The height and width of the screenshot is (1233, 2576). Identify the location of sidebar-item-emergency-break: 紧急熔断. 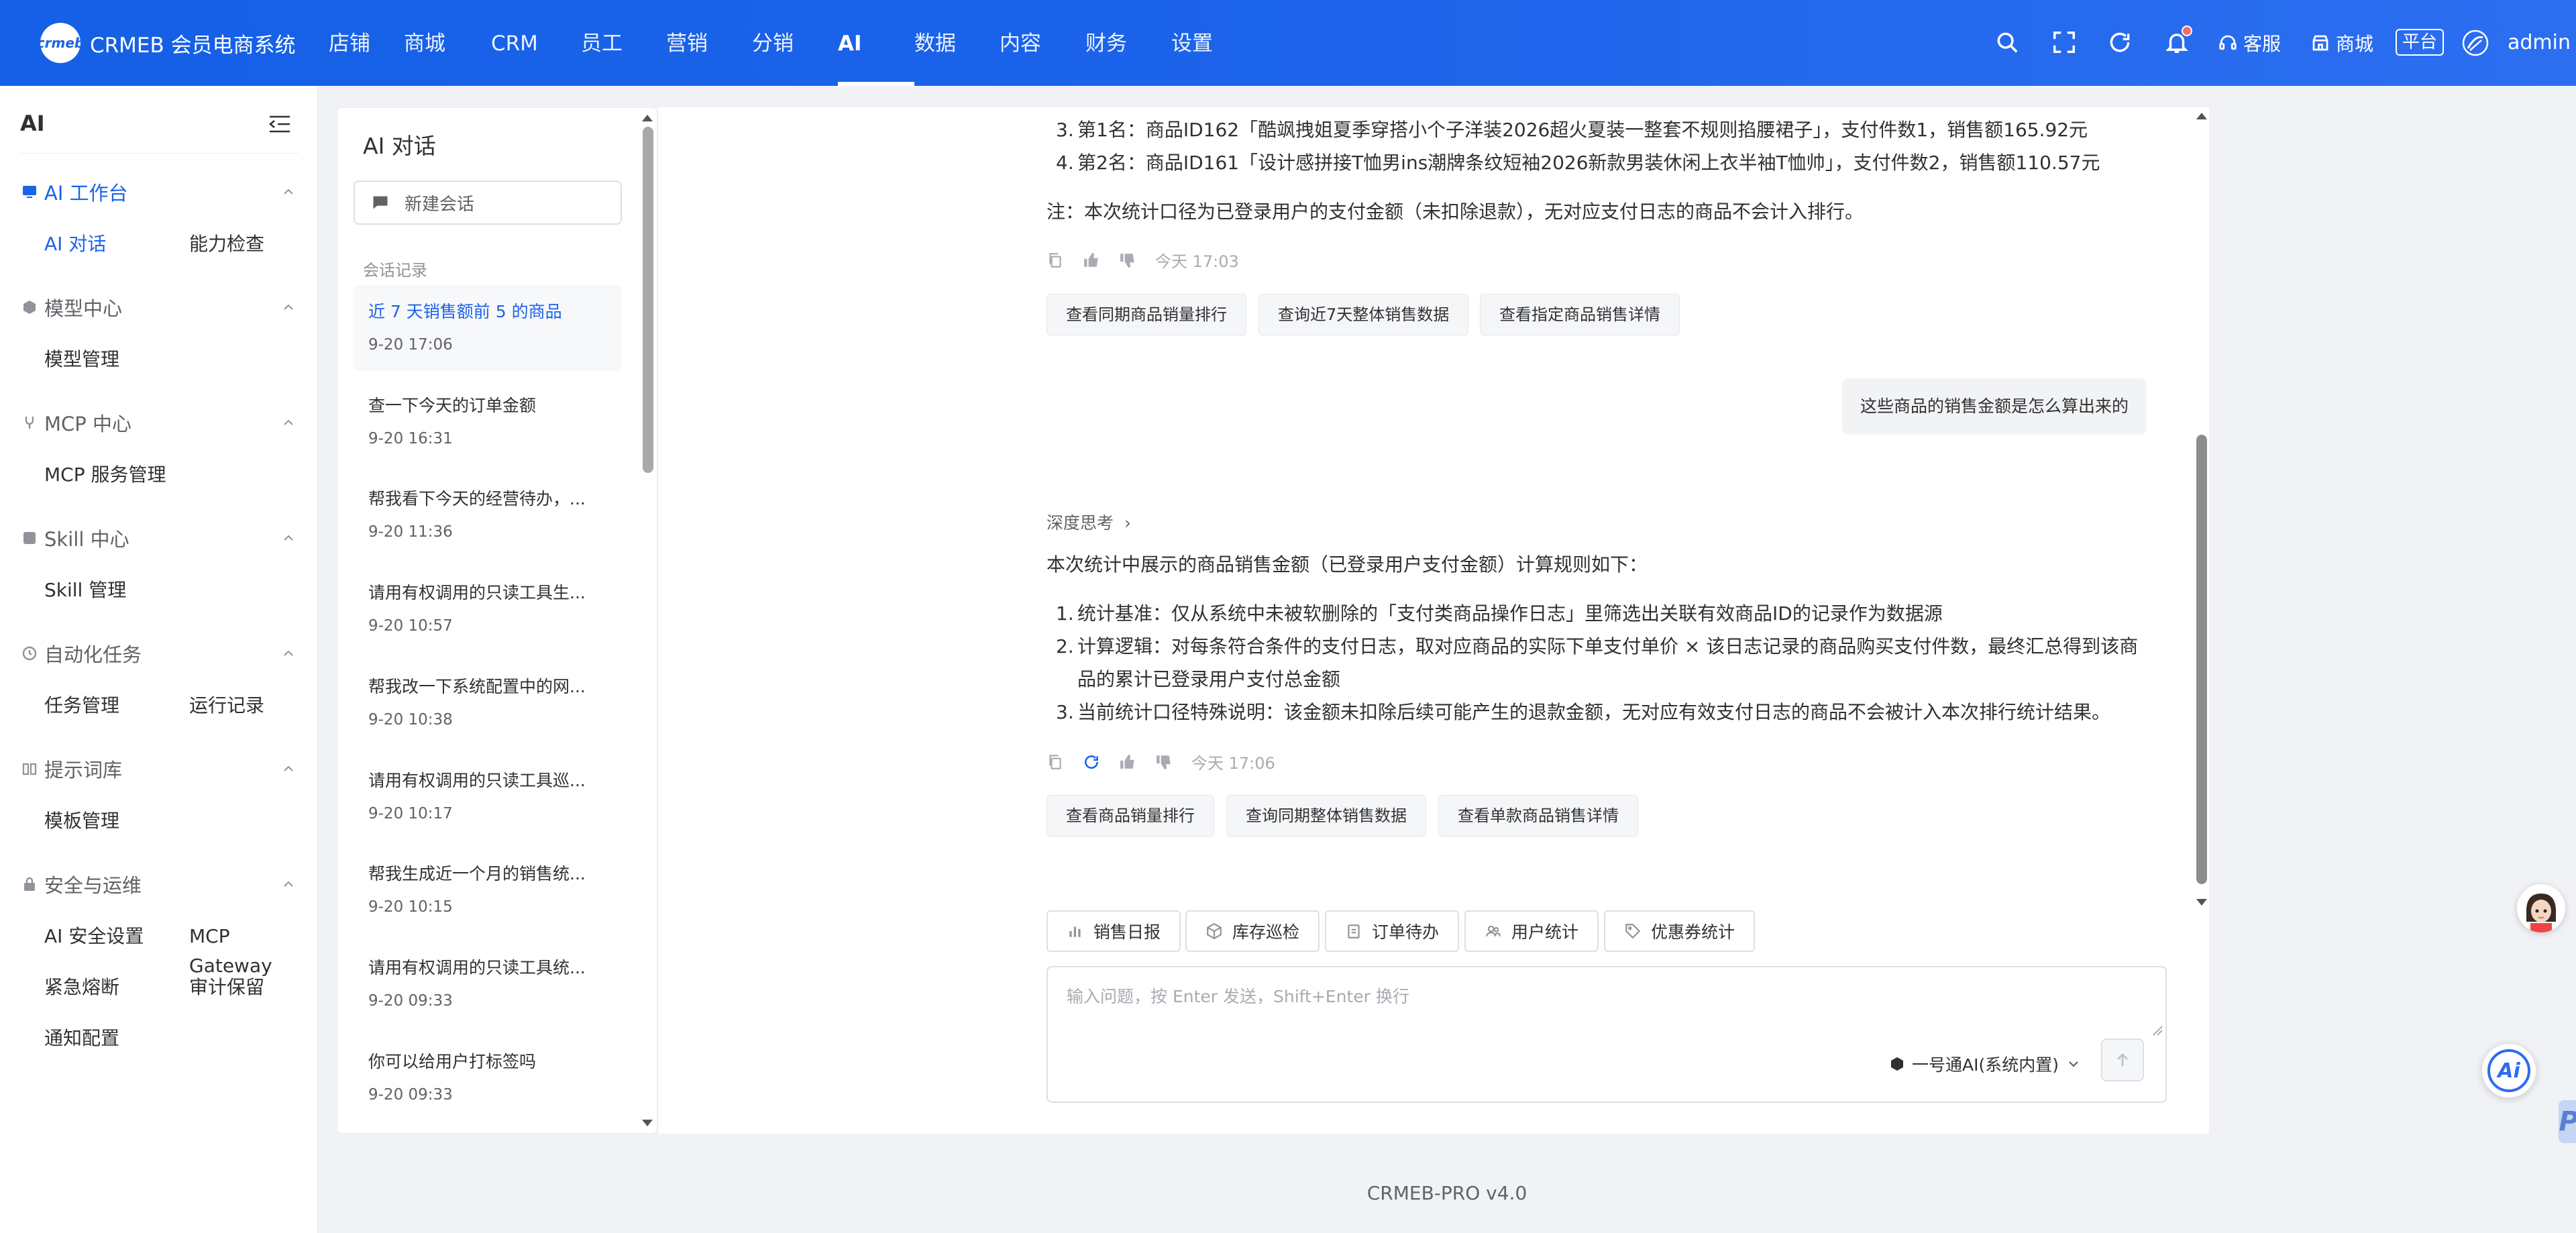
(81, 988).